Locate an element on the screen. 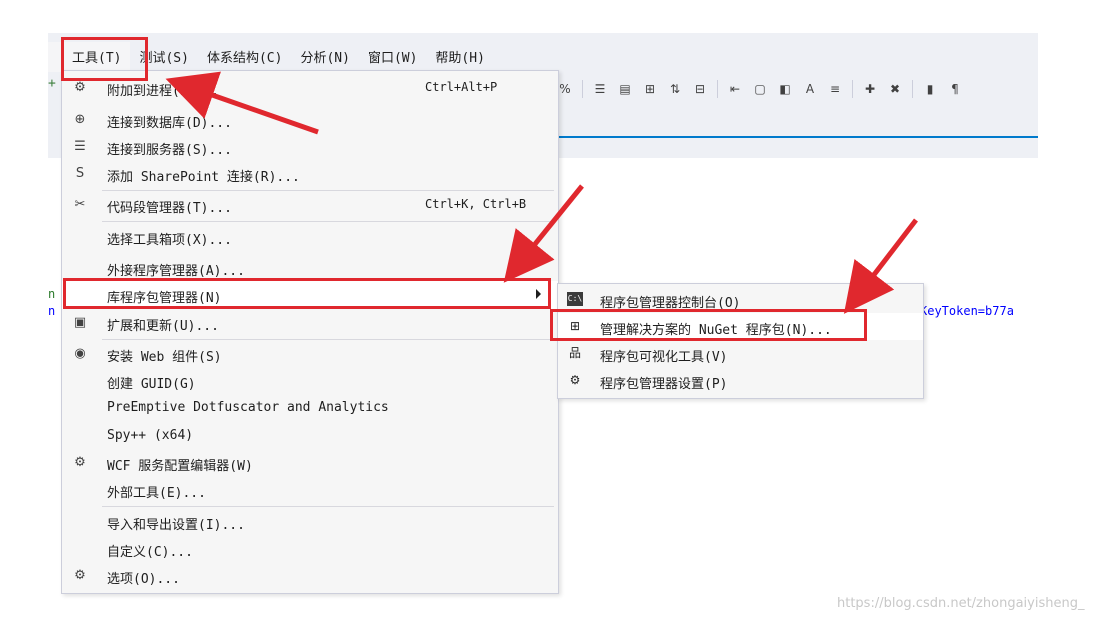 Image resolution: width=1108 pixels, height=625 pixels. arrow-to-package-manager is located at coordinates (543, 233).